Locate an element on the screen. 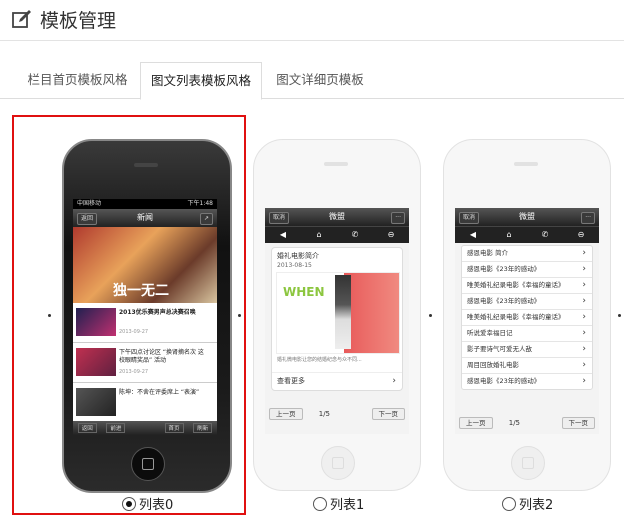  template-radio-0: 列表0 is located at coordinates (147, 503).